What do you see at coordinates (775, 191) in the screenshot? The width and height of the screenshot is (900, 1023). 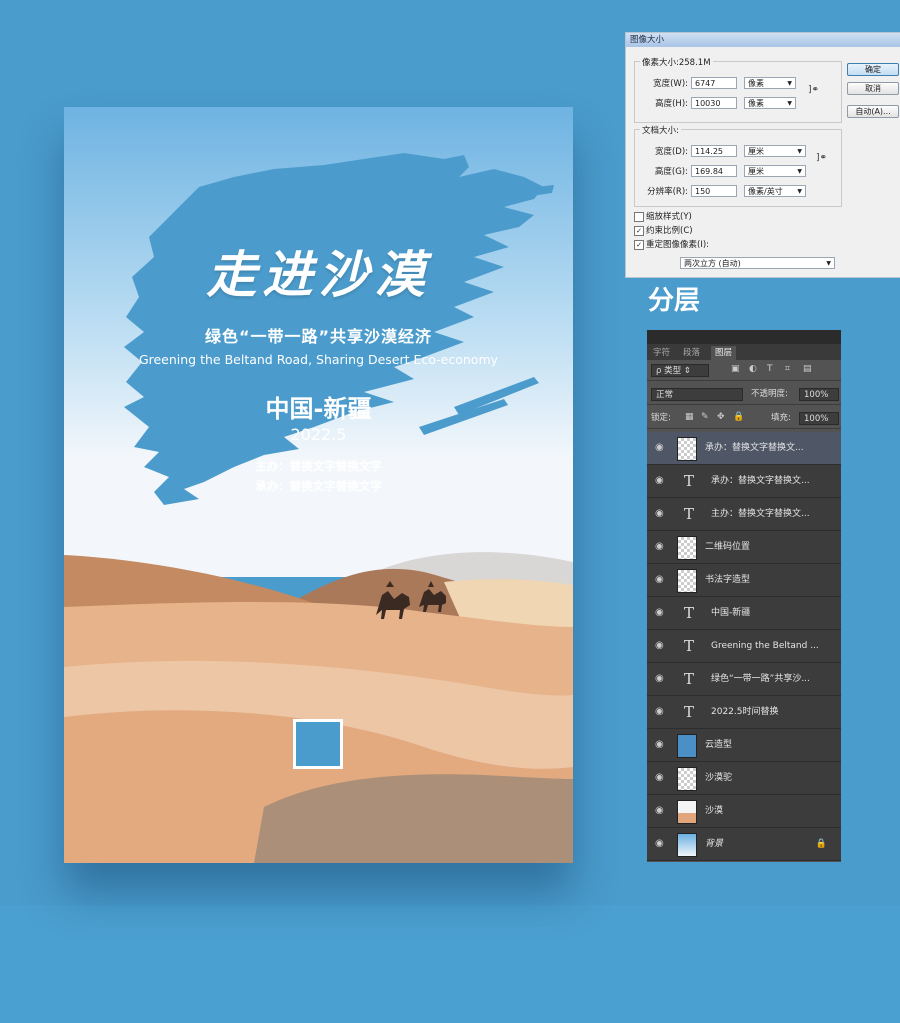 I see `resolution-unit-select: 像素/英寸 ▼` at bounding box center [775, 191].